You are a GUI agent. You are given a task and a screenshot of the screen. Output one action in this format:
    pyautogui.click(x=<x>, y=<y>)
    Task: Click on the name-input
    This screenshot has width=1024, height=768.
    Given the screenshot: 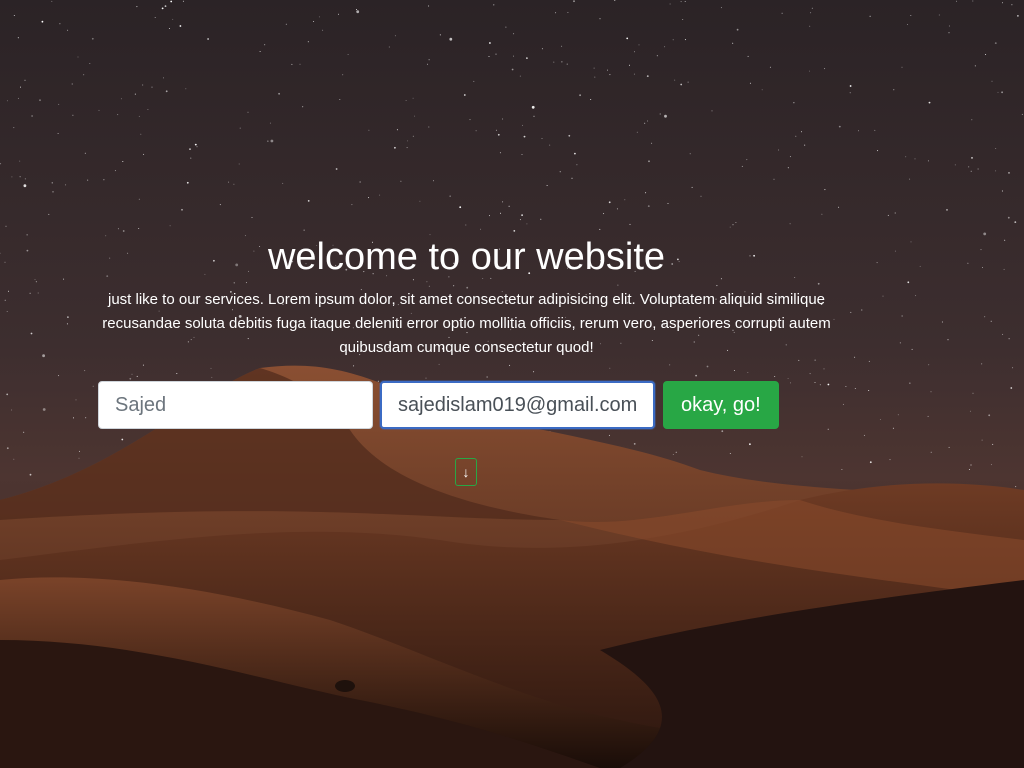 What is the action you would take?
    pyautogui.click(x=235, y=405)
    